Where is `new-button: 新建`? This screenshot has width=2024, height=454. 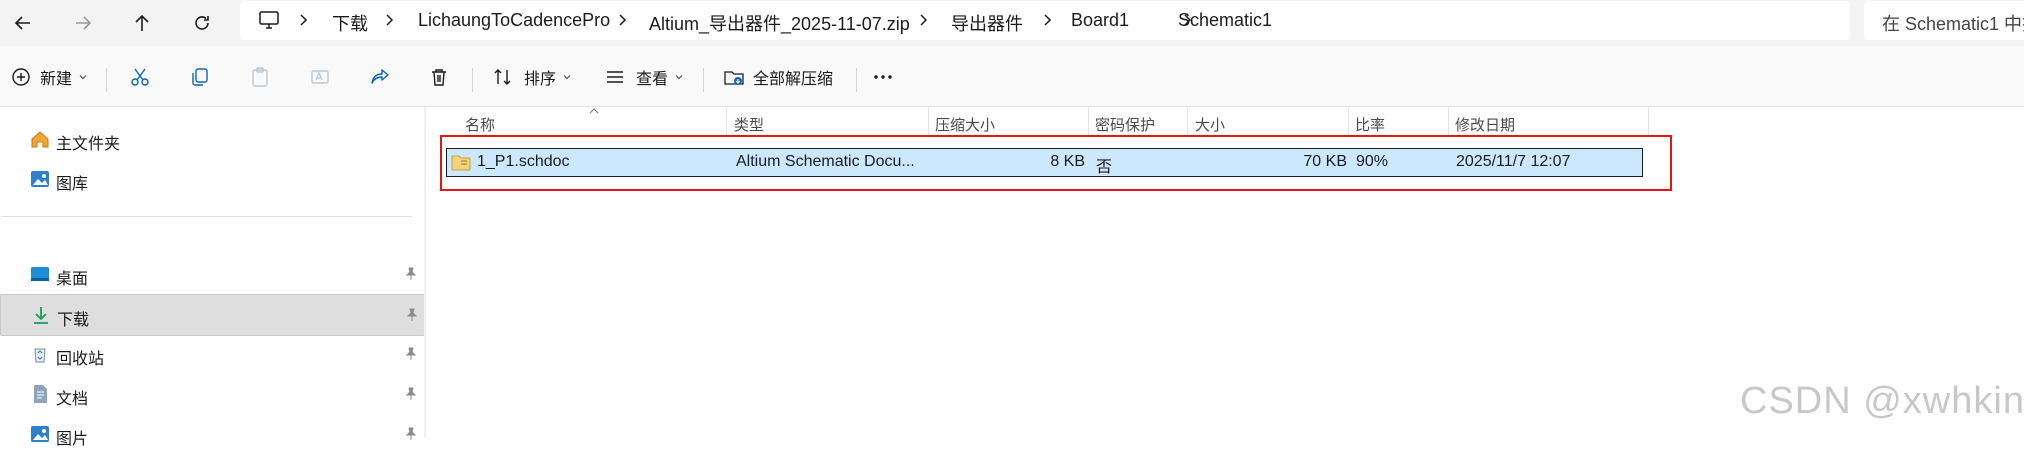 new-button: 新建 is located at coordinates (49, 77).